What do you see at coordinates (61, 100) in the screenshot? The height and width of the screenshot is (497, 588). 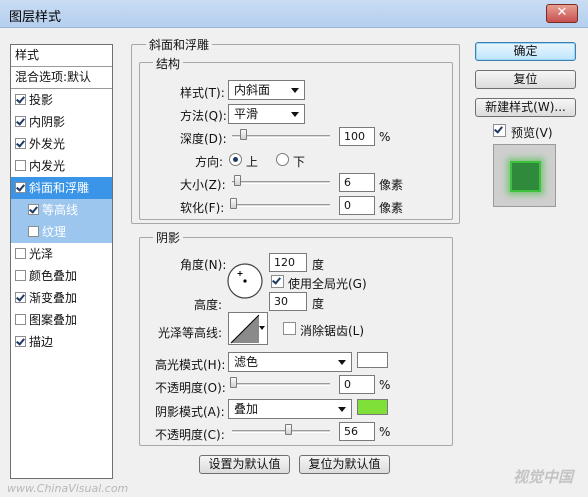 I see `styles-list-item: 投影` at bounding box center [61, 100].